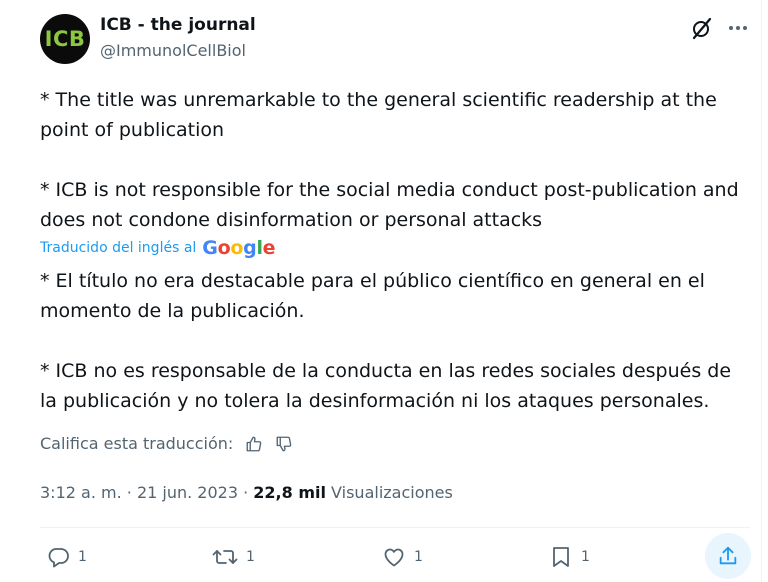 This screenshot has width=768, height=582. I want to click on reply-icon, so click(58, 558).